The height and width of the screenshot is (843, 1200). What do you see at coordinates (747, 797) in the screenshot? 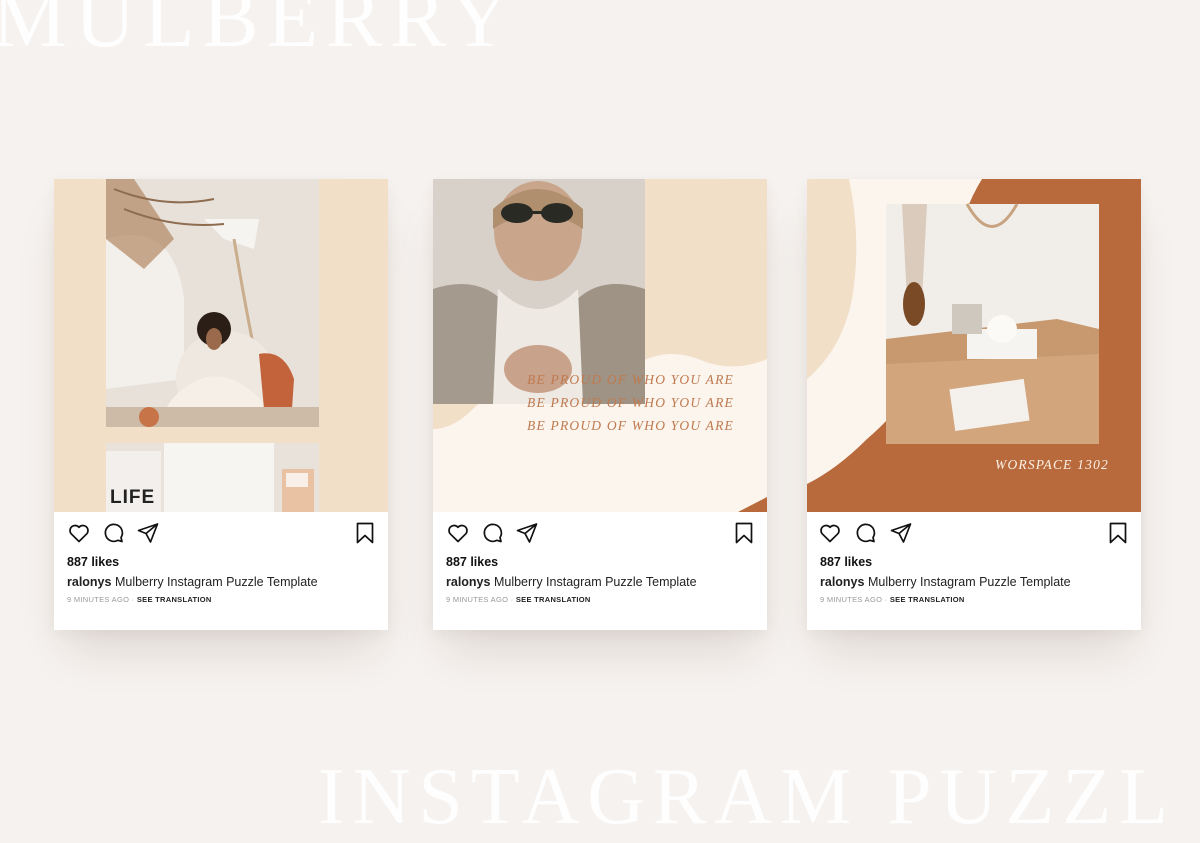
I see `background-title-bottom: INSTAGRAM PUZZL` at bounding box center [747, 797].